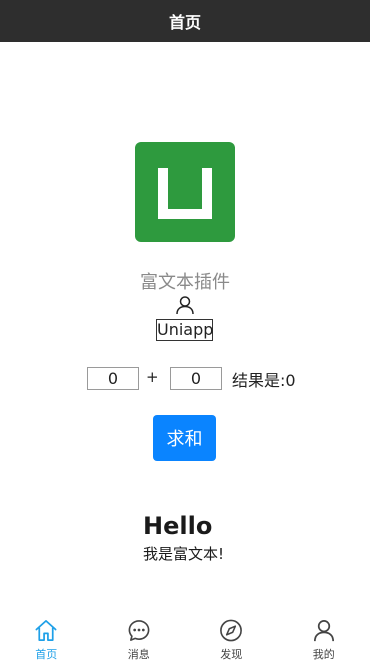  I want to click on tab-bar: 首页 消息 发现 我的, so click(185, 637).